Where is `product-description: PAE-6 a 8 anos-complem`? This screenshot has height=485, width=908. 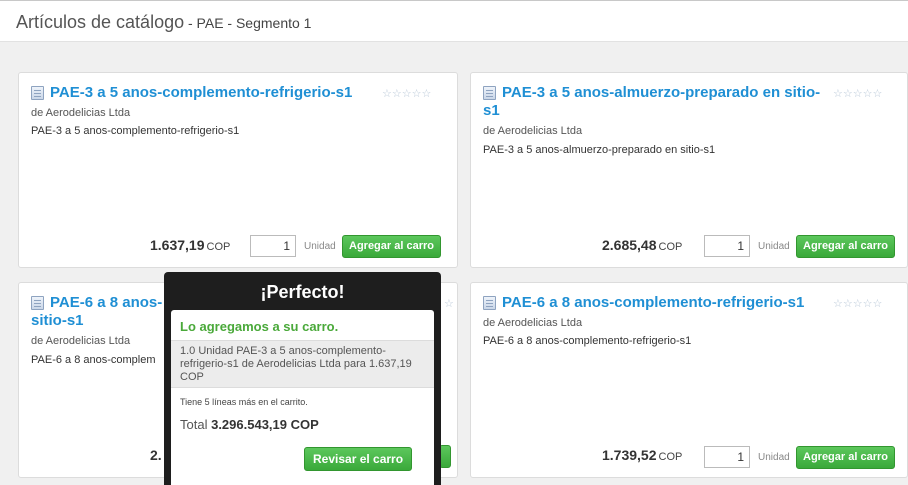
product-description: PAE-6 a 8 anos-complem is located at coordinates (93, 360).